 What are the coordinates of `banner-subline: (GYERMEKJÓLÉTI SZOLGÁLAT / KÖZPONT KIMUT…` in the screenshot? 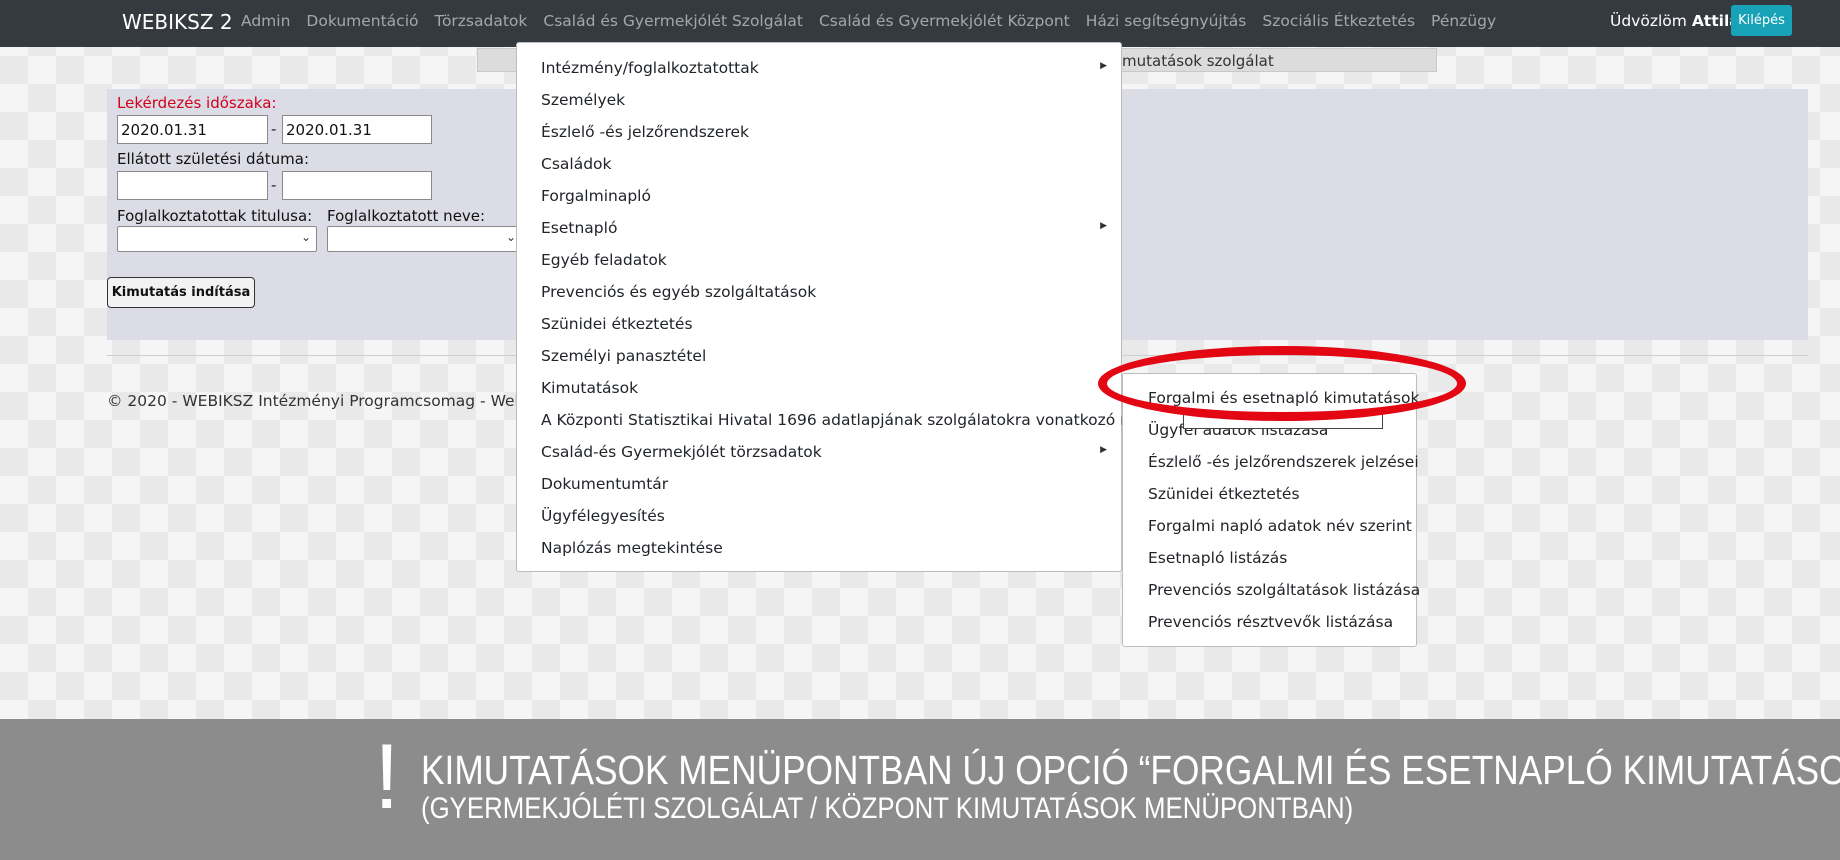 It's located at (887, 808).